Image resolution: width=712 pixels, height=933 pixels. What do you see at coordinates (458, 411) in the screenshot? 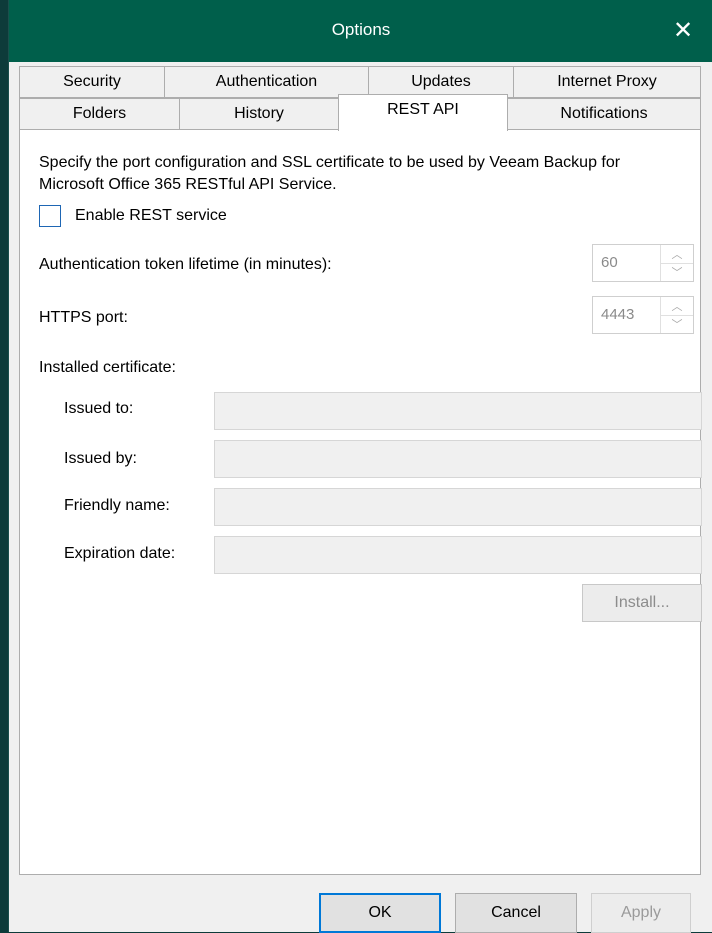
I see `issued-to-field` at bounding box center [458, 411].